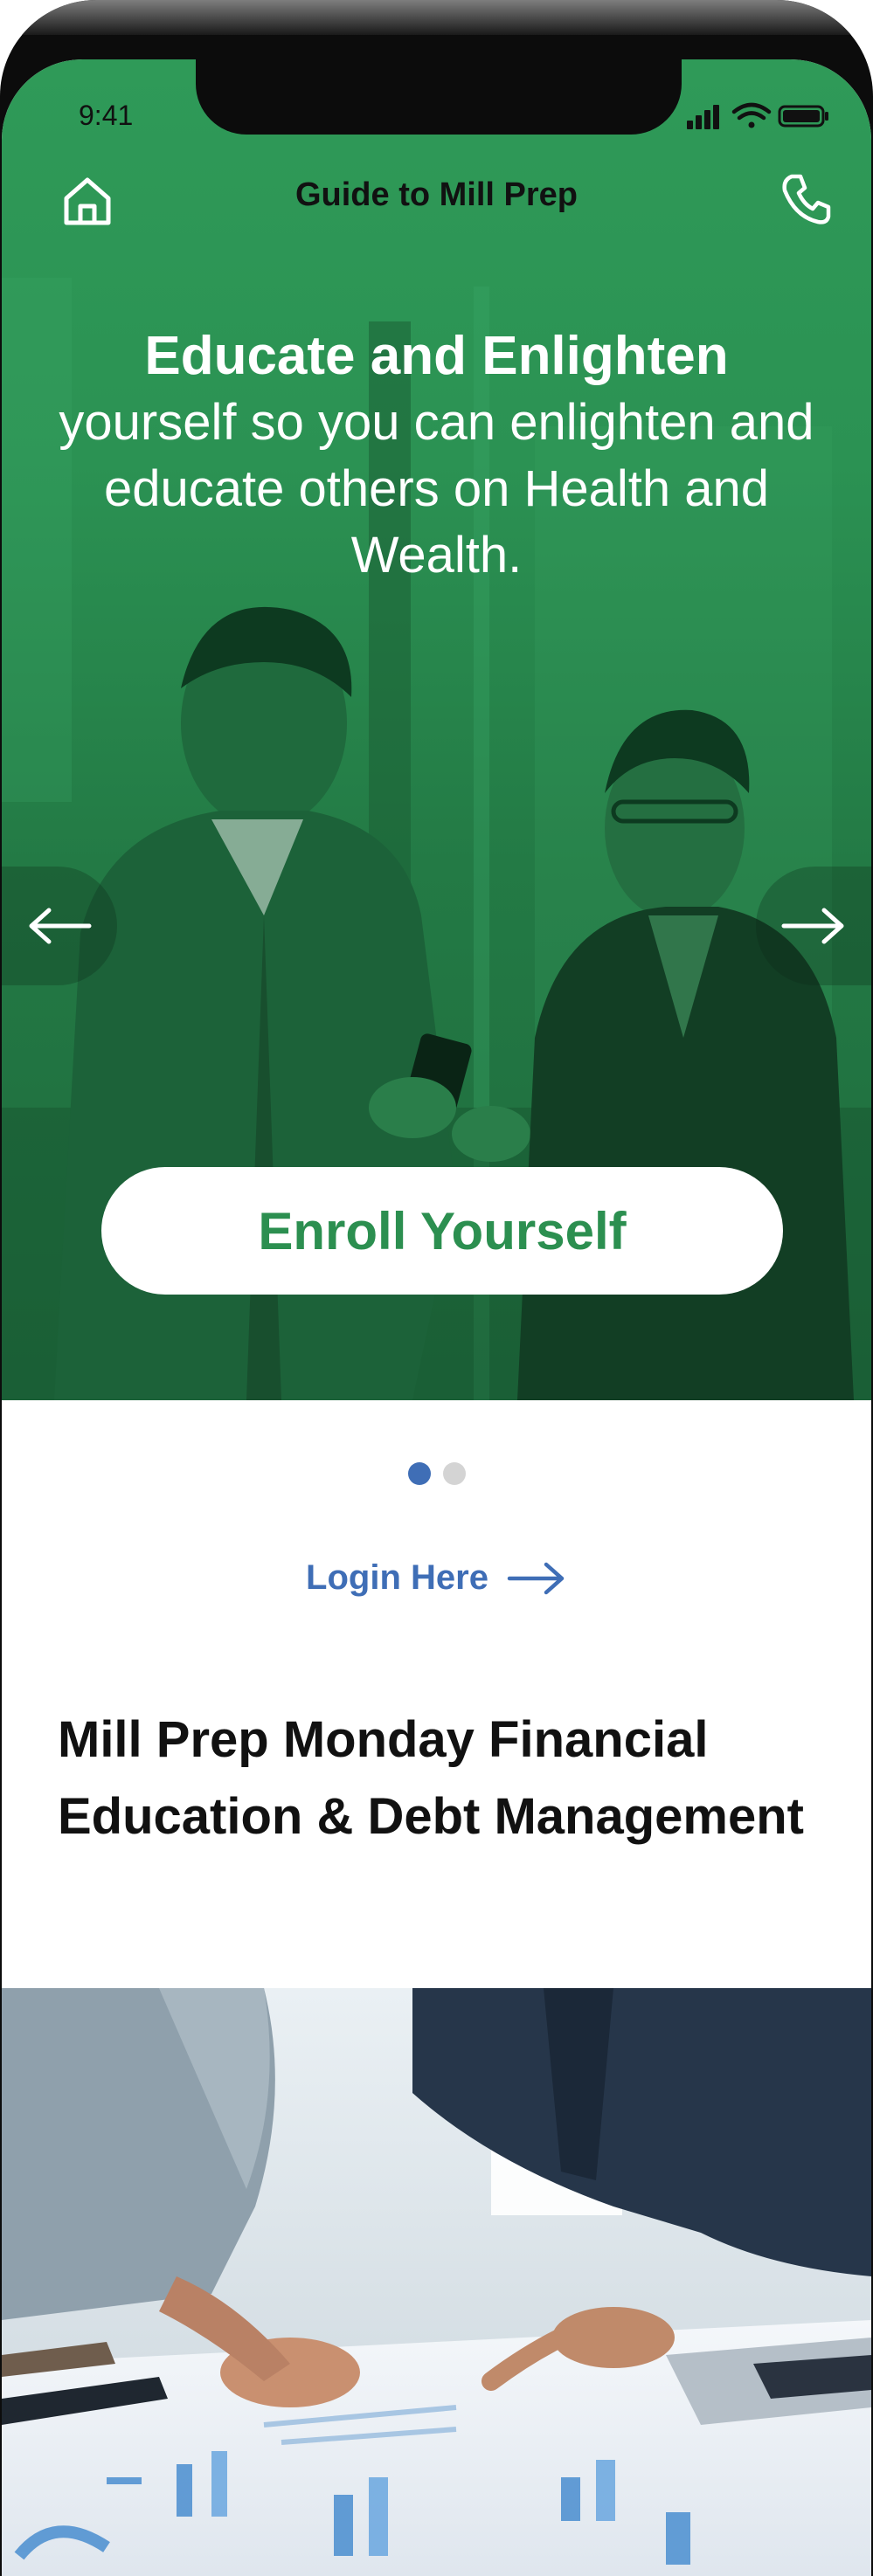  What do you see at coordinates (751, 115) in the screenshot?
I see `wifi-icon` at bounding box center [751, 115].